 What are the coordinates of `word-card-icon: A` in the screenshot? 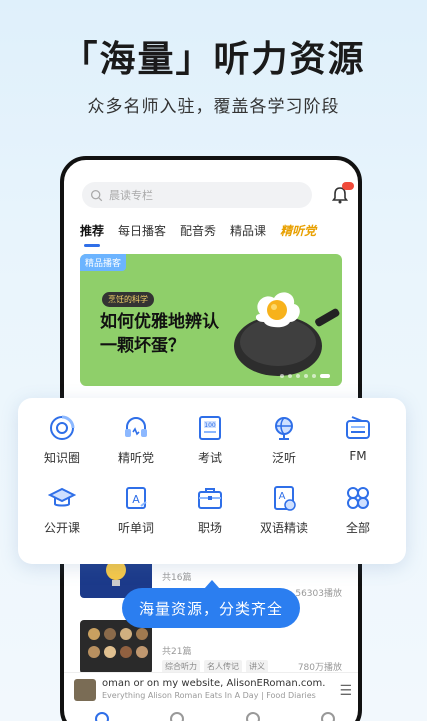 It's located at (136, 498).